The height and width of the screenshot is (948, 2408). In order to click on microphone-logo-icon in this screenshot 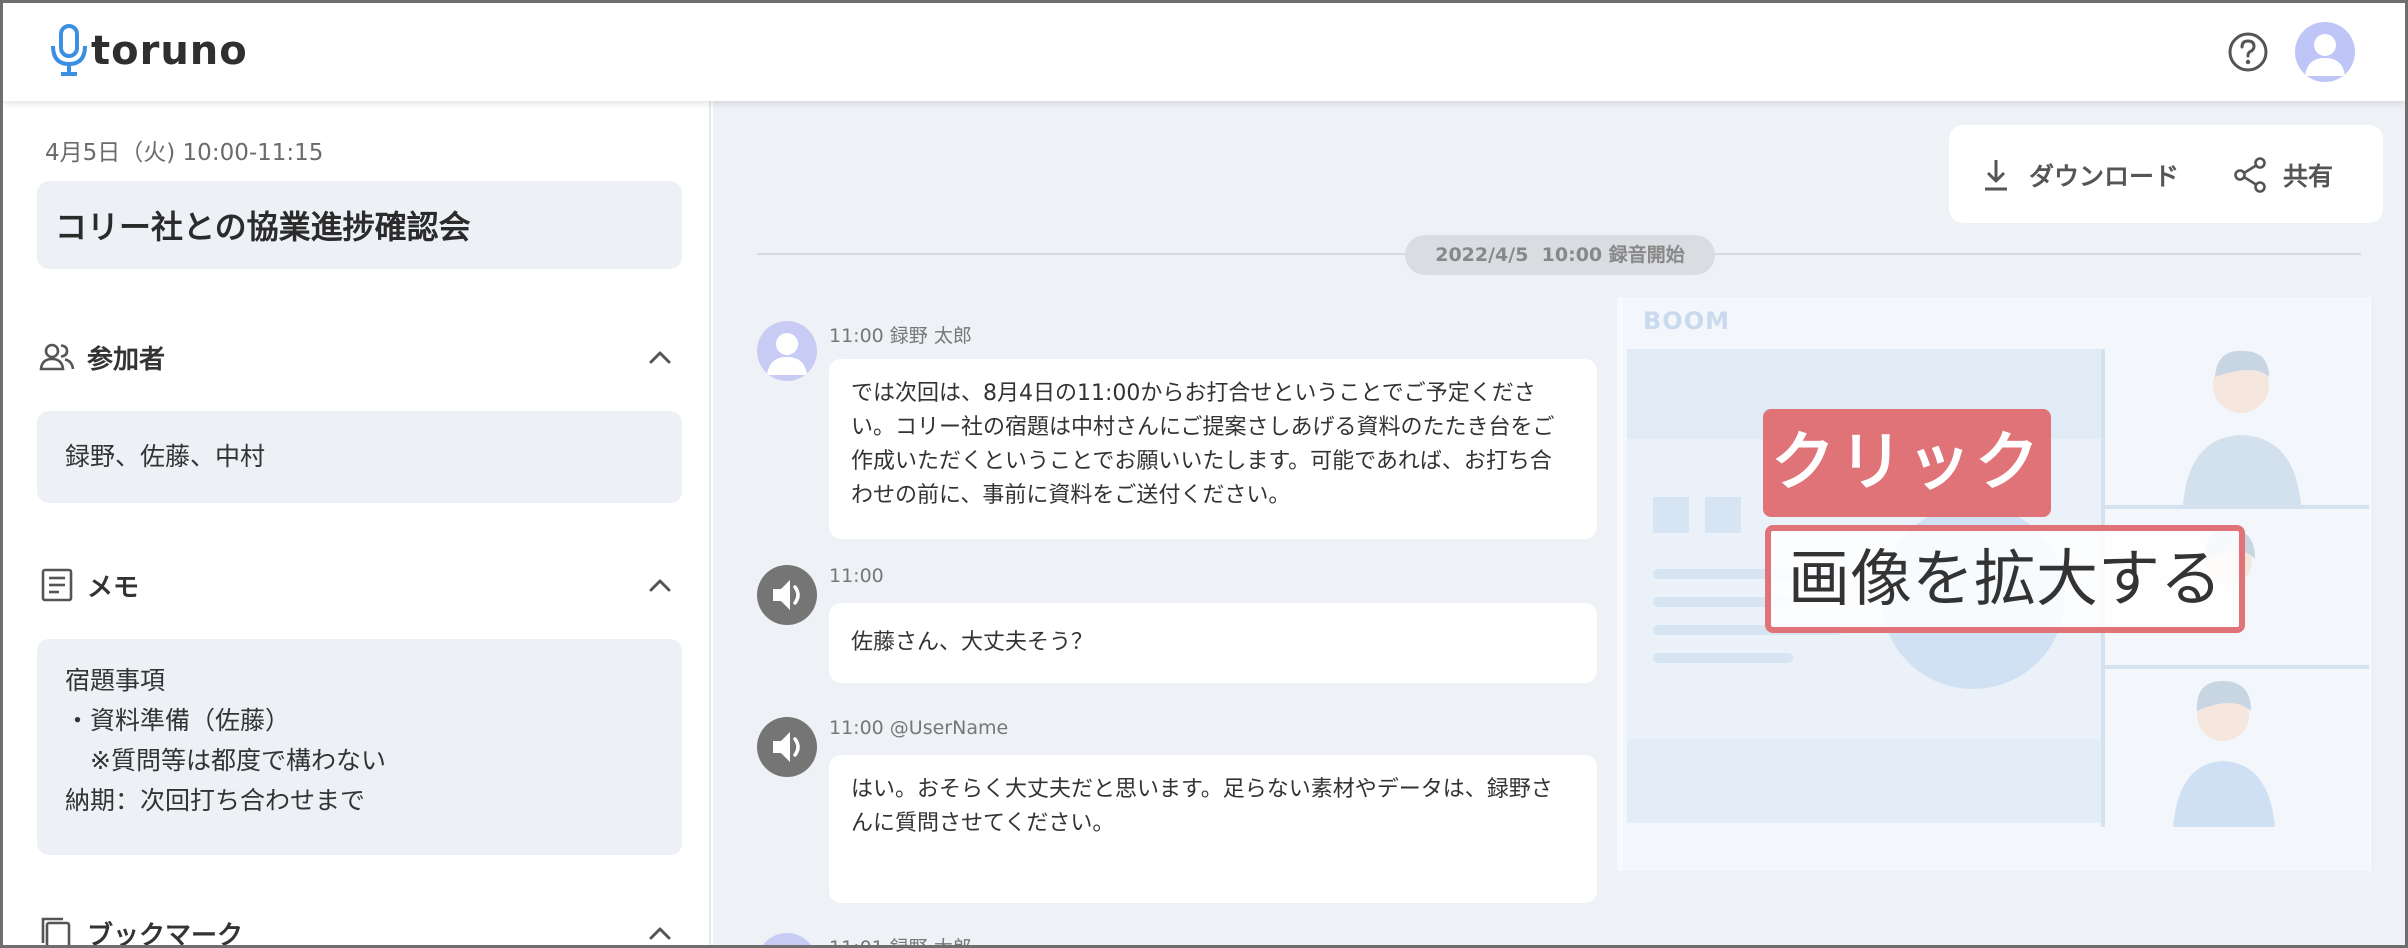, I will do `click(69, 50)`.